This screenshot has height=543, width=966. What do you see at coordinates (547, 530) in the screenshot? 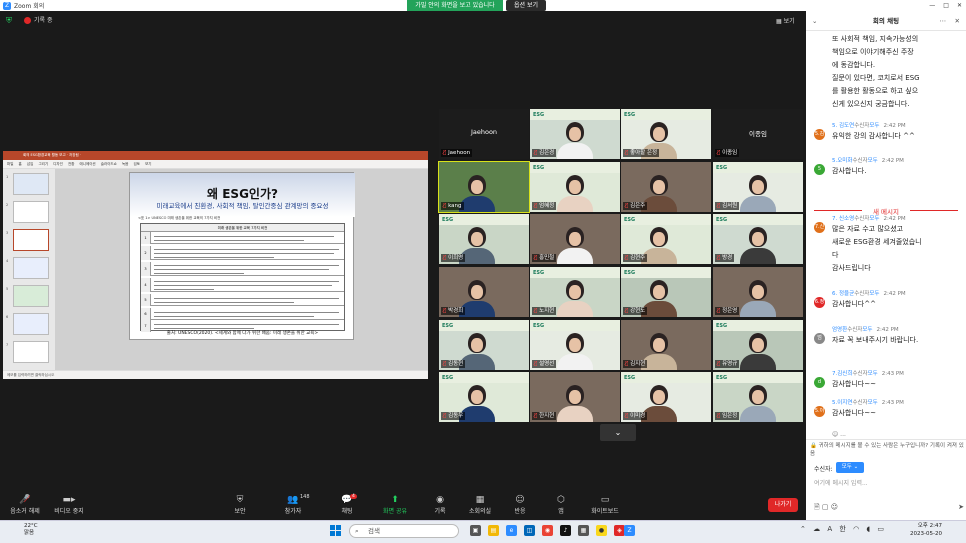
I see `chrome-icon: ◉` at bounding box center [547, 530].